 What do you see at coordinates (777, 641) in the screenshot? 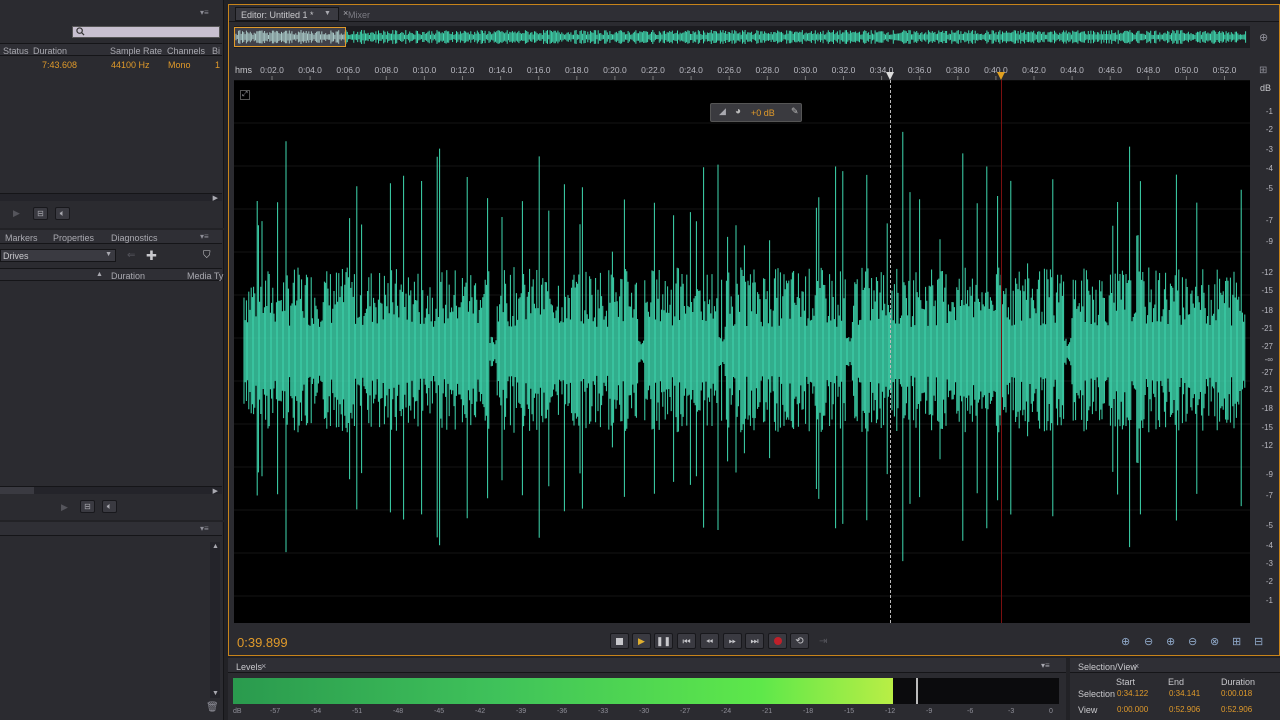
I see `record-button` at bounding box center [777, 641].